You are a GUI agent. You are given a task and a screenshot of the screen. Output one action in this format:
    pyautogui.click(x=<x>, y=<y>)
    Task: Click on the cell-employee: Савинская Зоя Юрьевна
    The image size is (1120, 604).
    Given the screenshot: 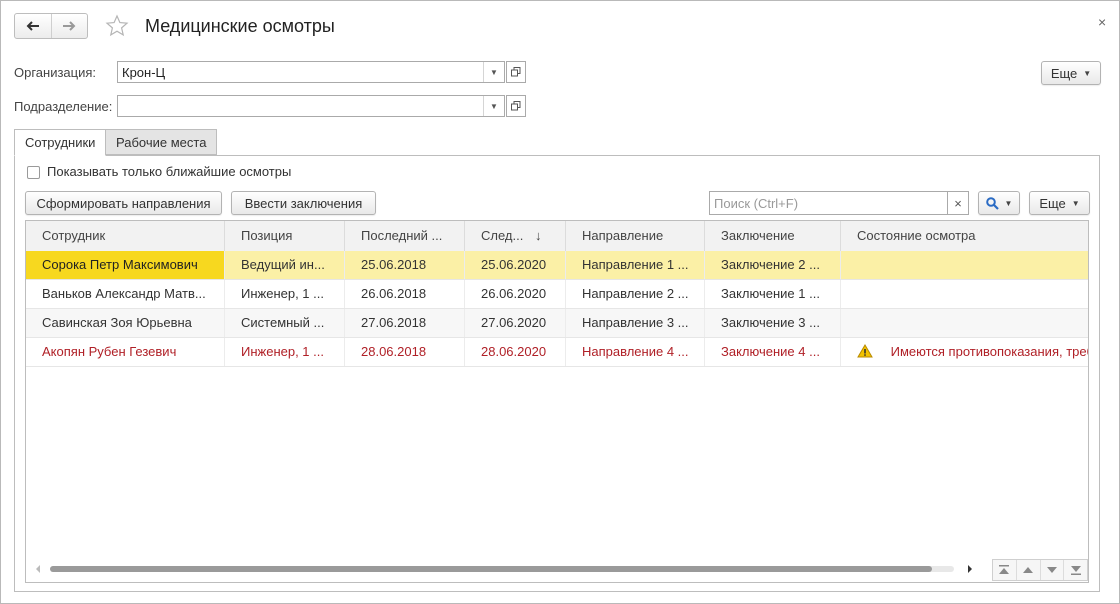 What is the action you would take?
    pyautogui.click(x=125, y=323)
    